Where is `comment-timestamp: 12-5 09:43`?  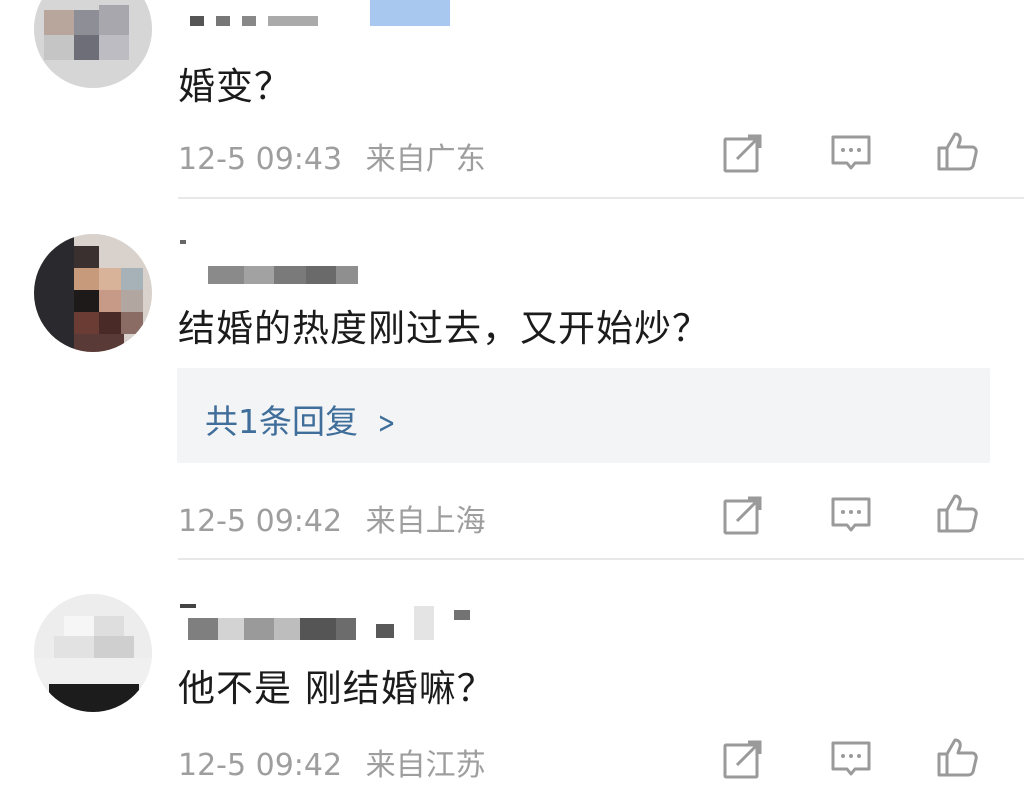 comment-timestamp: 12-5 09:43 is located at coordinates (260, 159).